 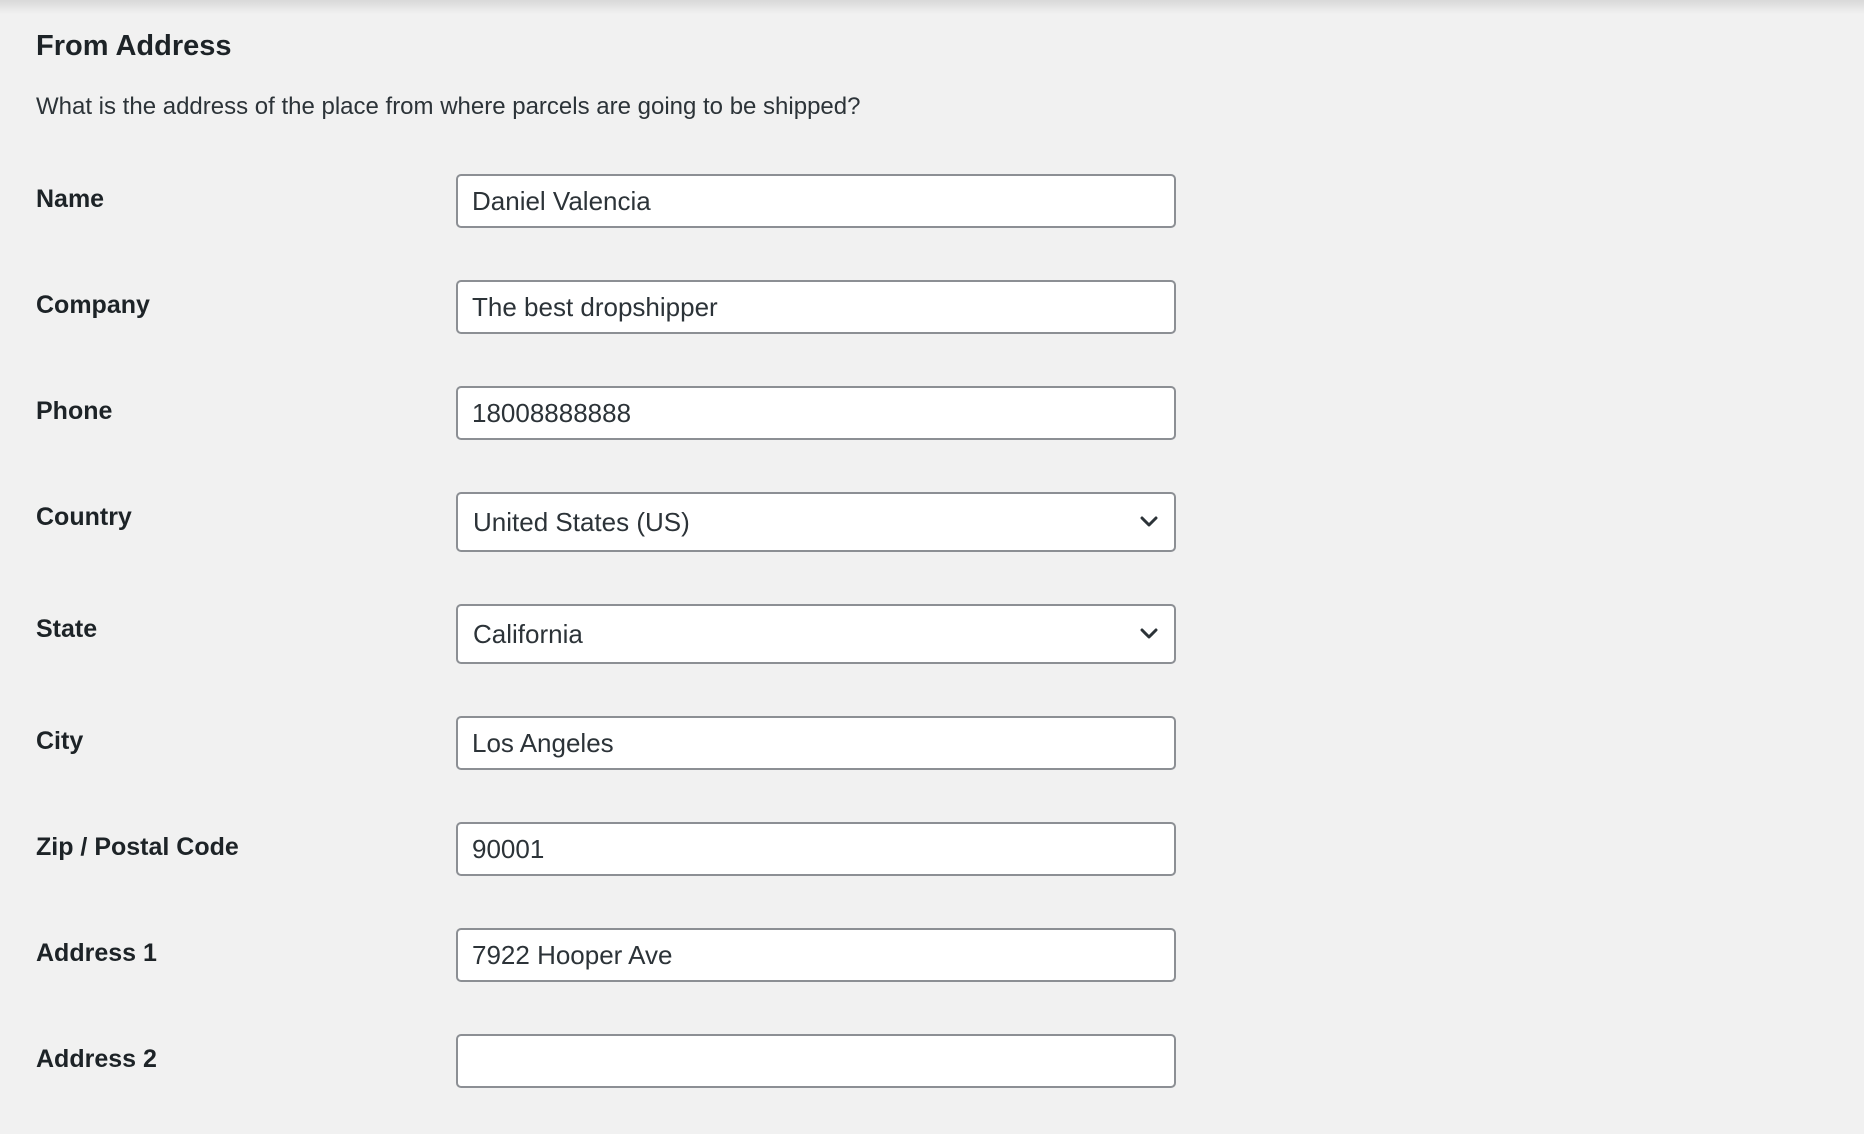 I want to click on zip-label: Zip / Postal Code, so click(x=137, y=847).